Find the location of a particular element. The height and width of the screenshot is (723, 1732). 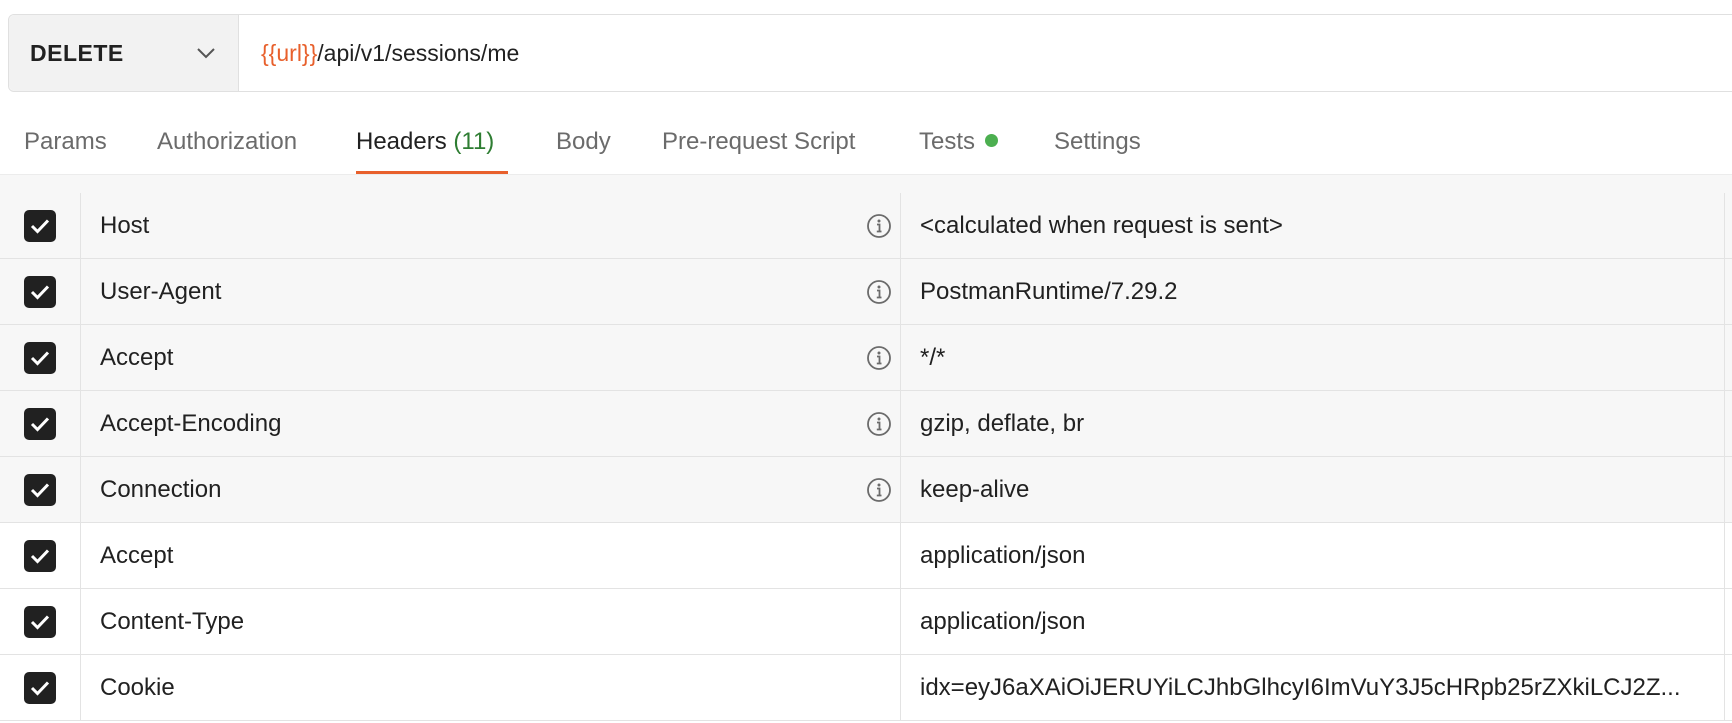

header-key: Host is located at coordinates (125, 225).